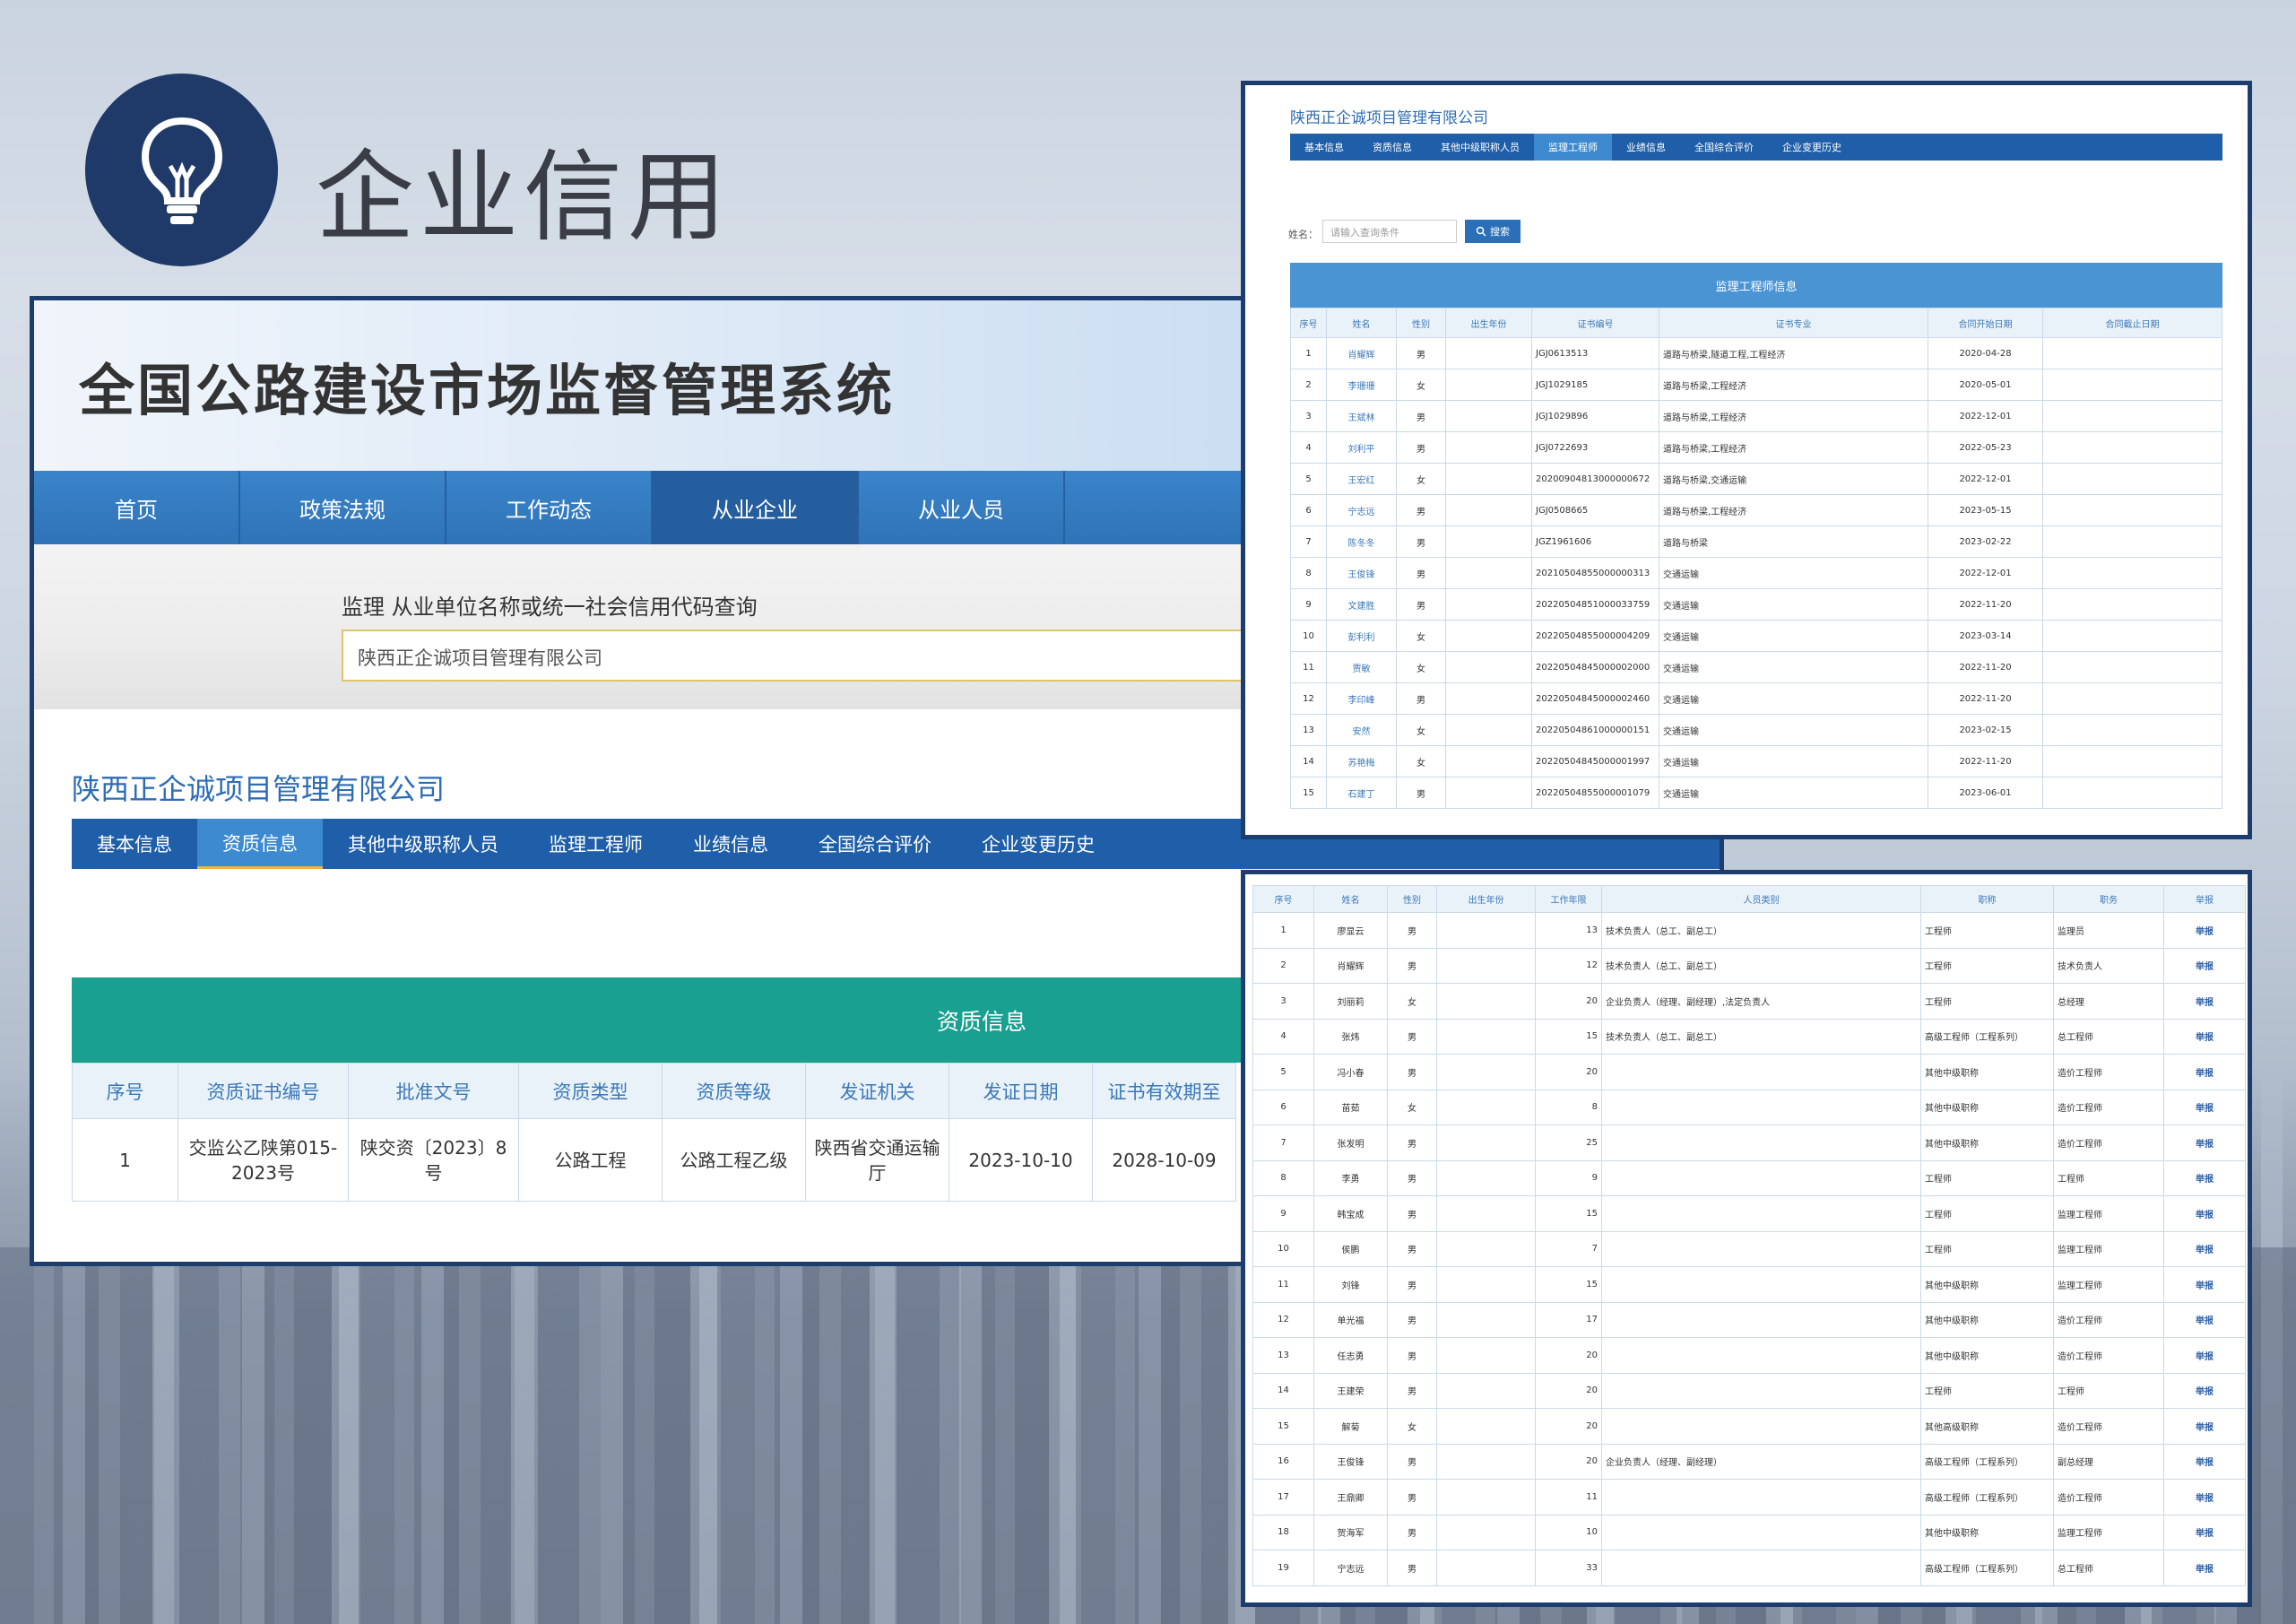  Describe the element at coordinates (1361, 667) in the screenshot. I see `person-name-link: 贾敏` at that location.